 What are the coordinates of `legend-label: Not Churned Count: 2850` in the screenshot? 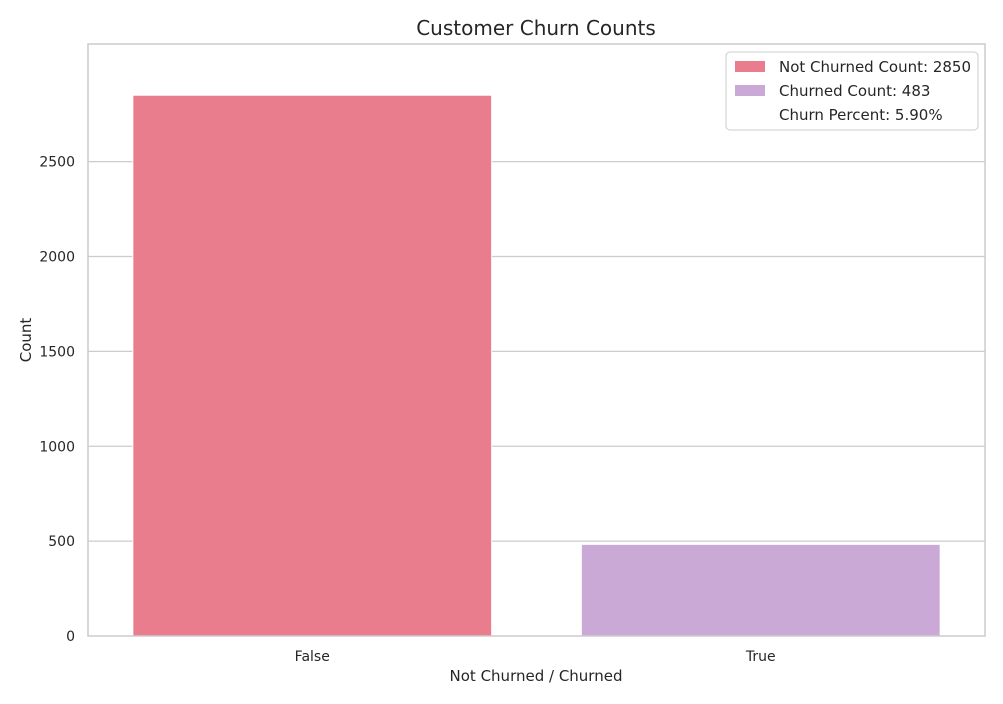 It's located at (875, 67).